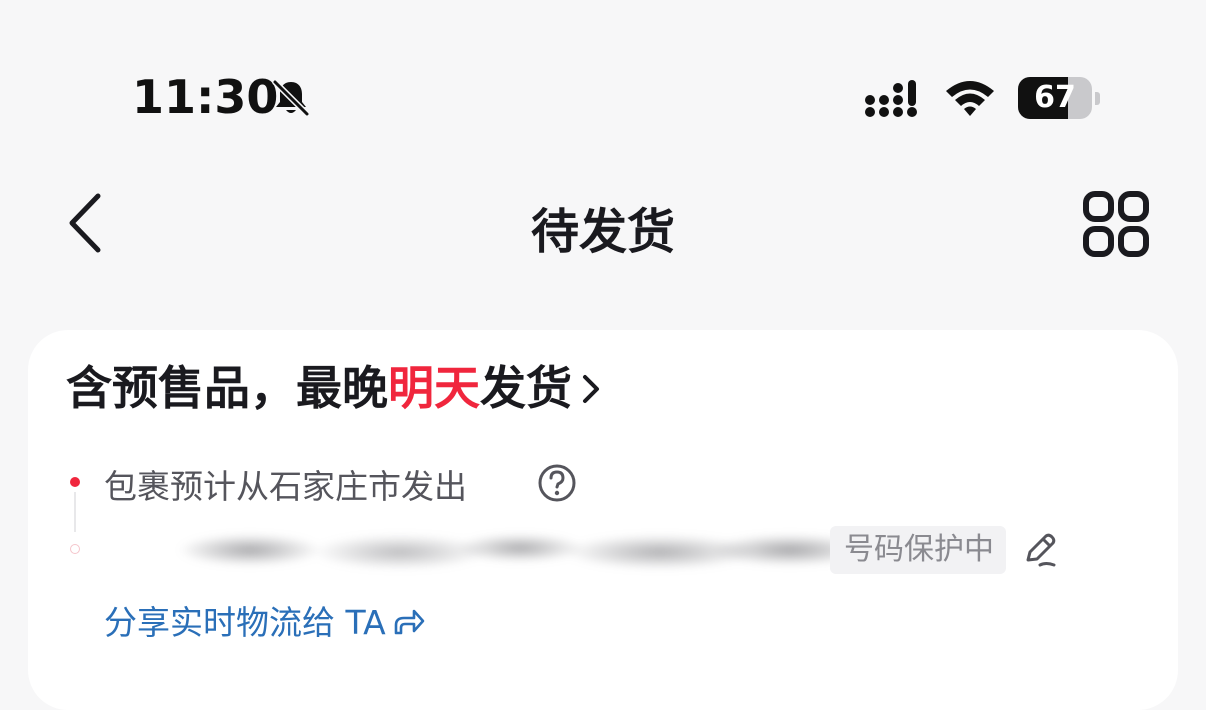 This screenshot has height=710, width=1206. What do you see at coordinates (285, 486) in the screenshot?
I see `origin-text: 包裹预计从石家庄市发出` at bounding box center [285, 486].